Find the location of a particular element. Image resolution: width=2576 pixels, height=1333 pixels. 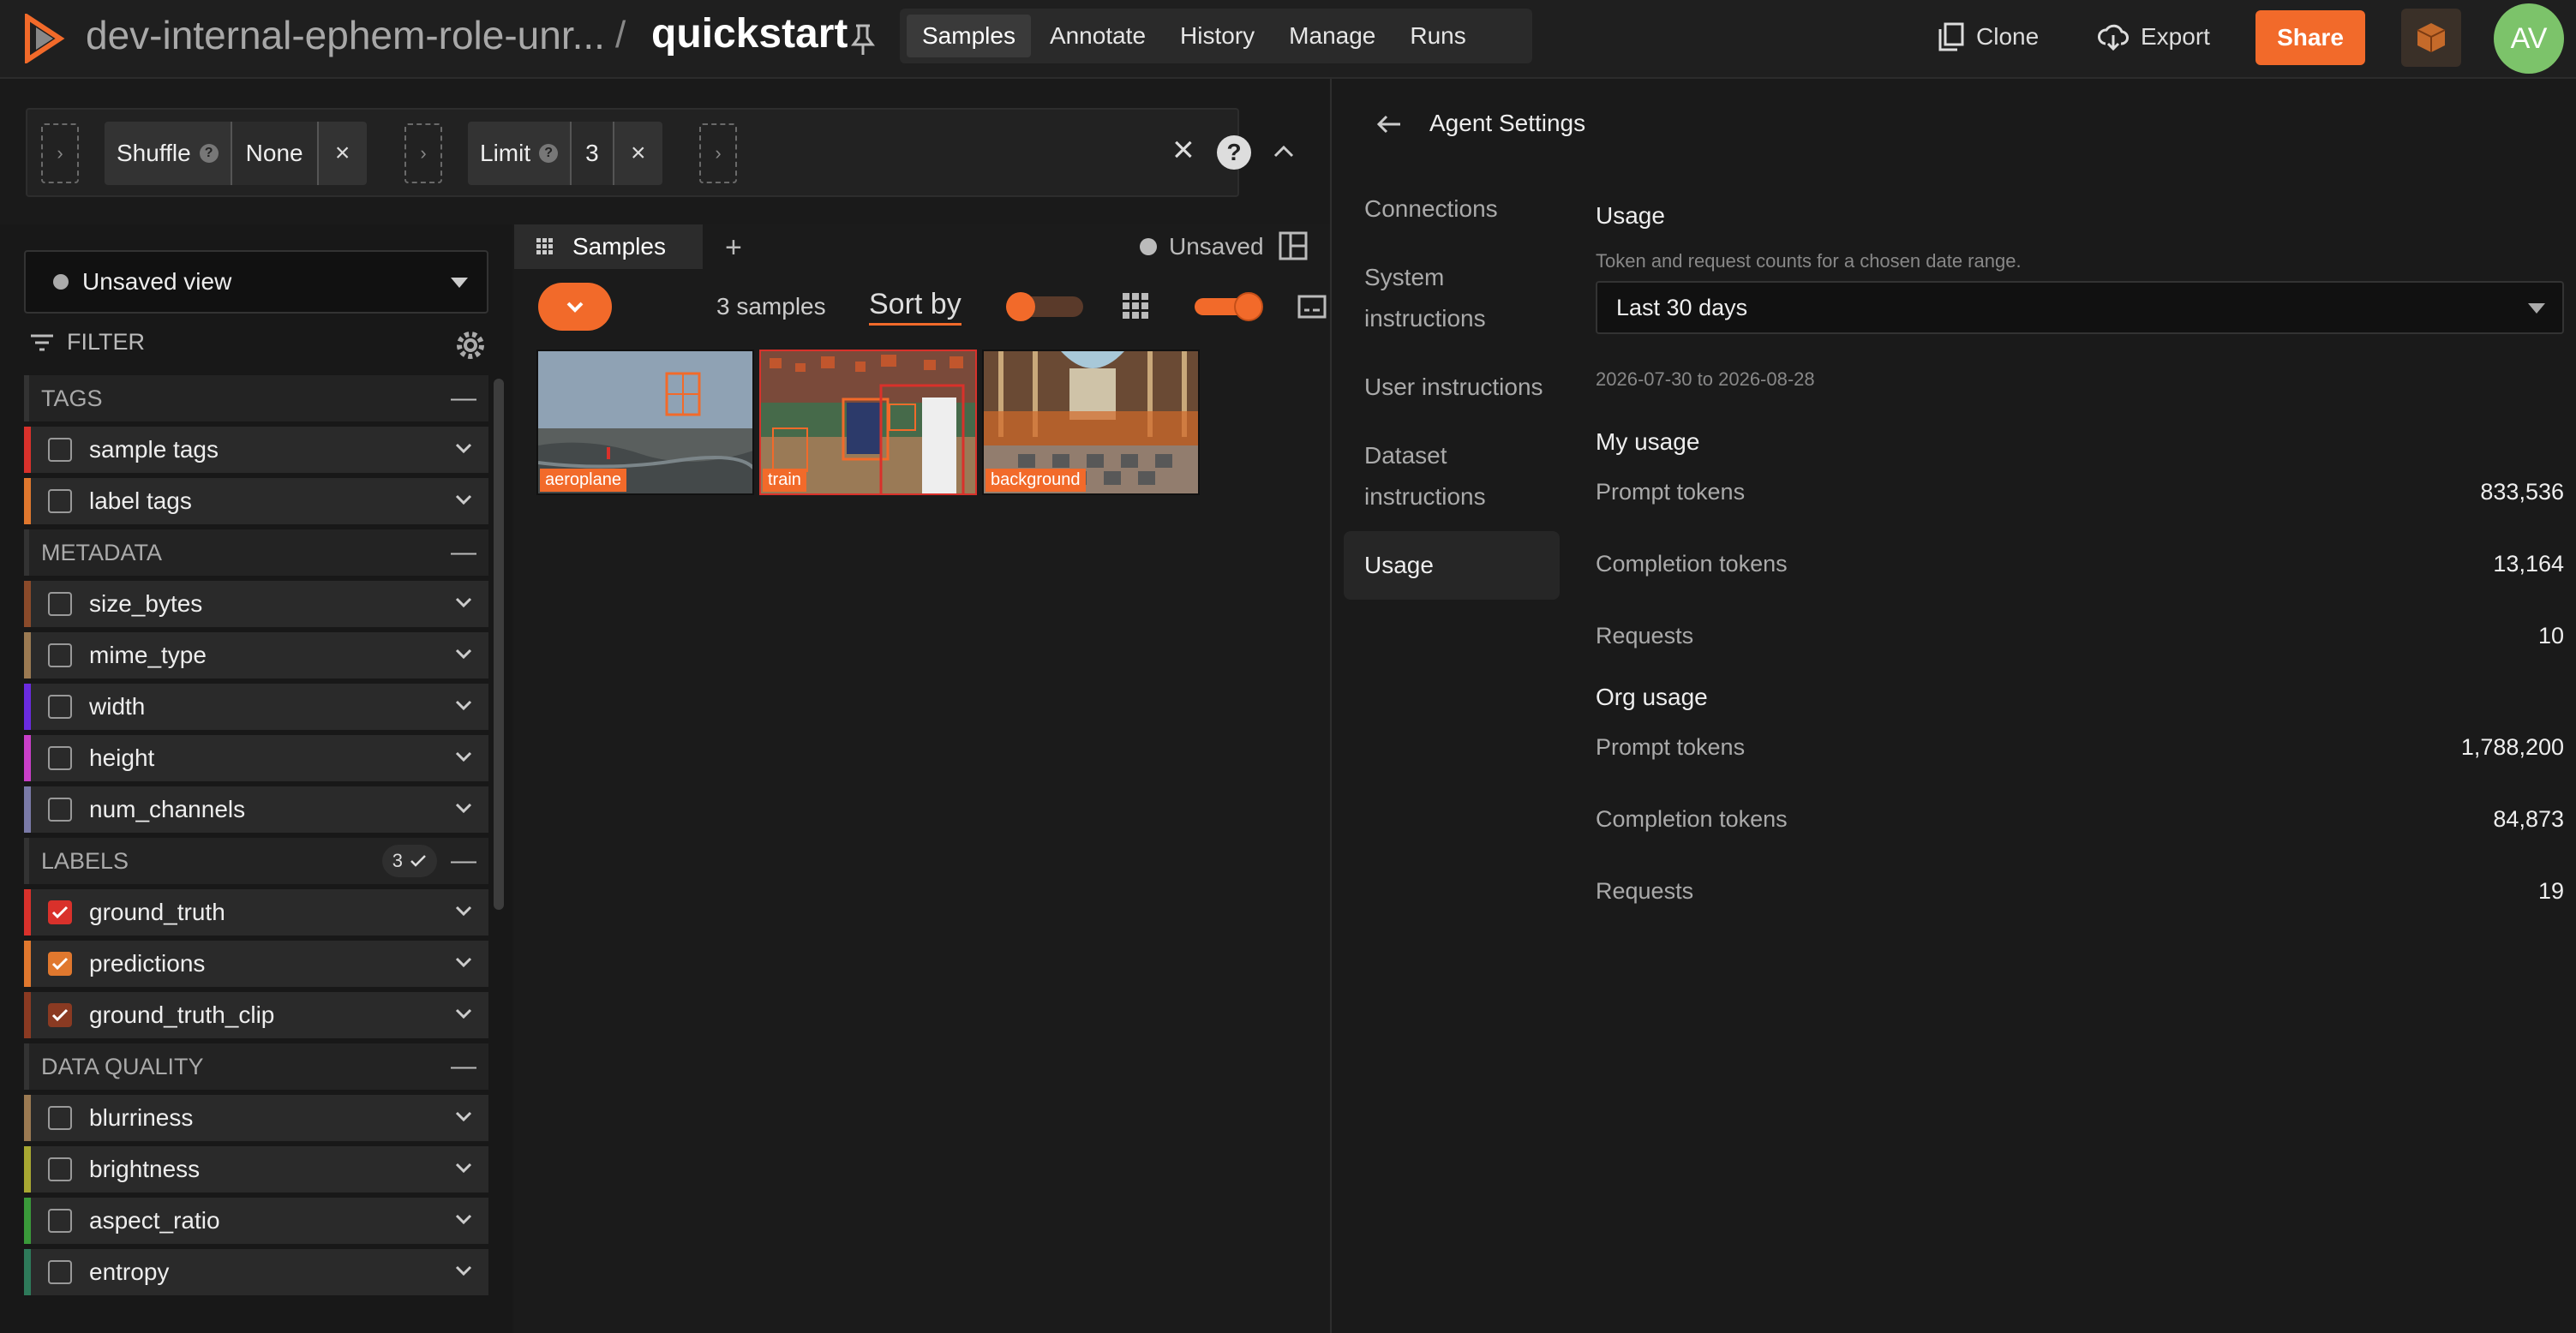

field-row-num-channels: num_channels is located at coordinates (256, 809).